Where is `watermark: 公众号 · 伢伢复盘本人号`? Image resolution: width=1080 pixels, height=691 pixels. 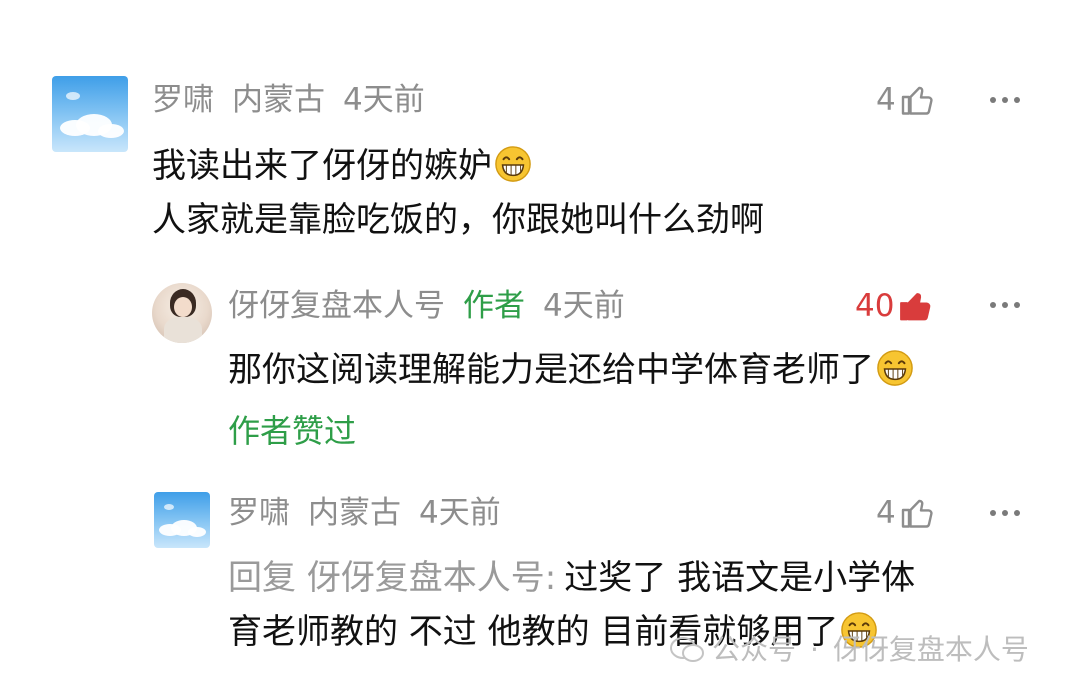 watermark: 公众号 · 伢伢复盘本人号 is located at coordinates (849, 650).